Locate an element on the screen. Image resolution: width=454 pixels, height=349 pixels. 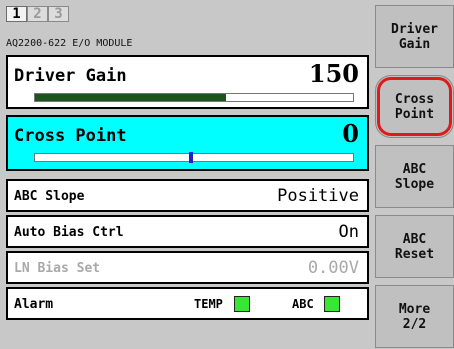
abc-indicator-label: ABC is located at coordinates (303, 304).